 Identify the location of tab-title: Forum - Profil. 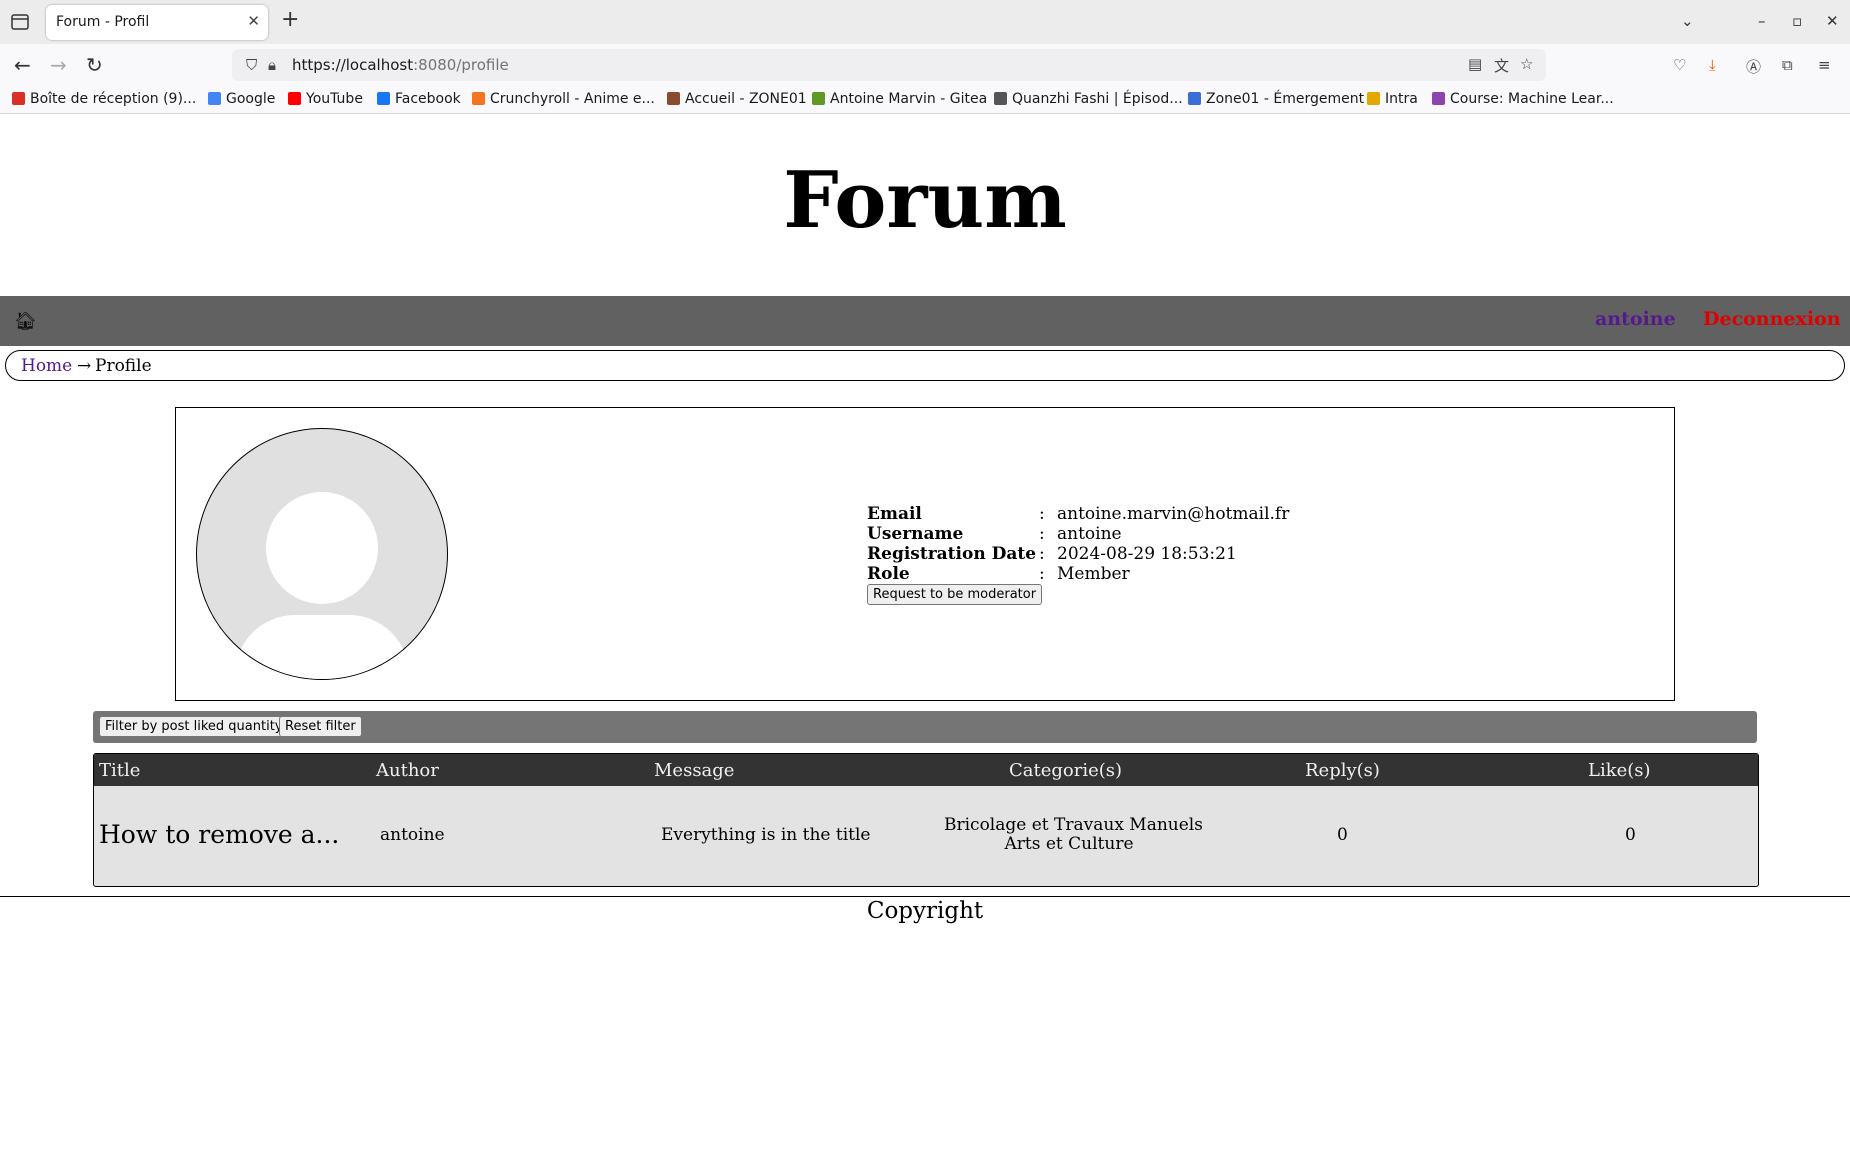
(103, 22).